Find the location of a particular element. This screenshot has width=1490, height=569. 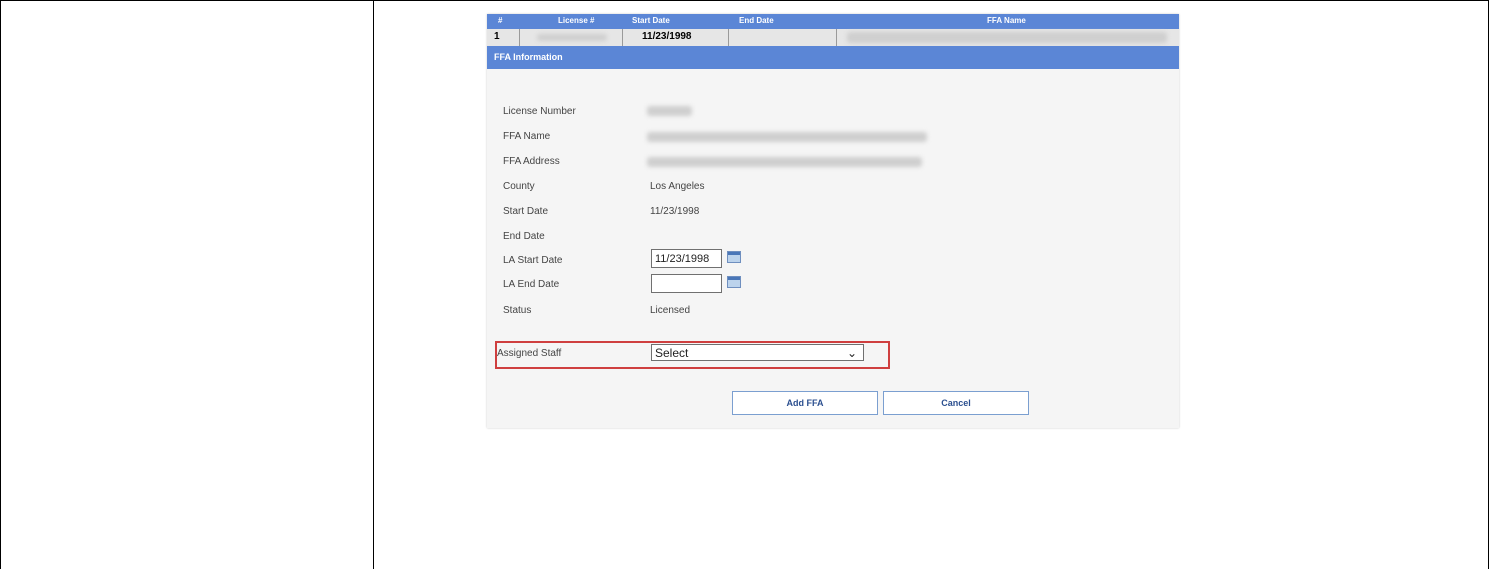

add-ffa-button: Add FFA is located at coordinates (805, 403).